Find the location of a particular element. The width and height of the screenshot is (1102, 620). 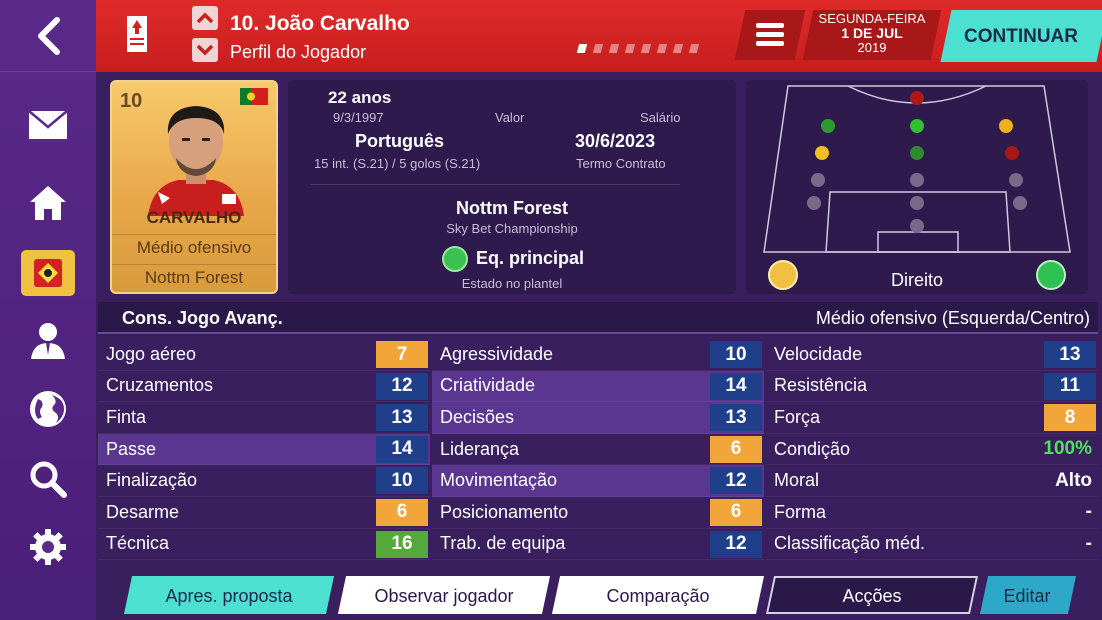

attribute-label: Forma is located at coordinates (800, 511).